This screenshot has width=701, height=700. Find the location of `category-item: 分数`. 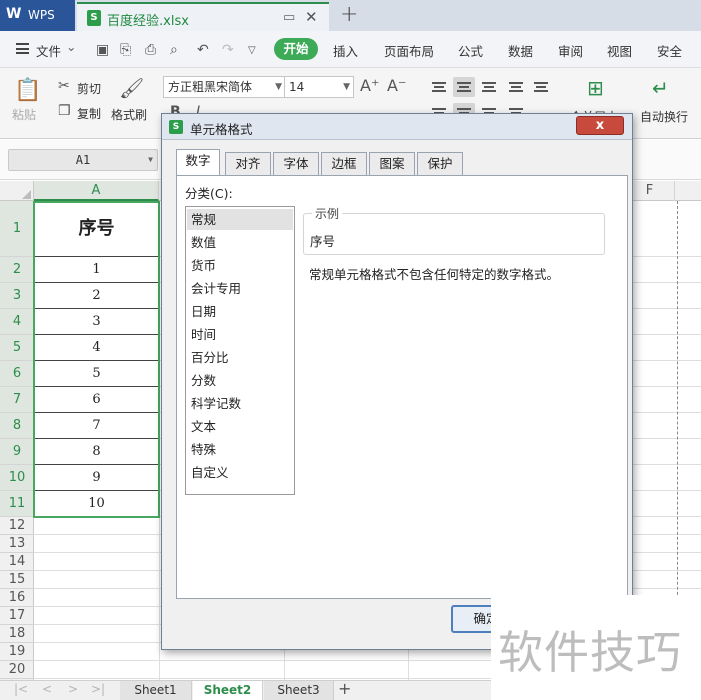

category-item: 分数 is located at coordinates (240, 380).